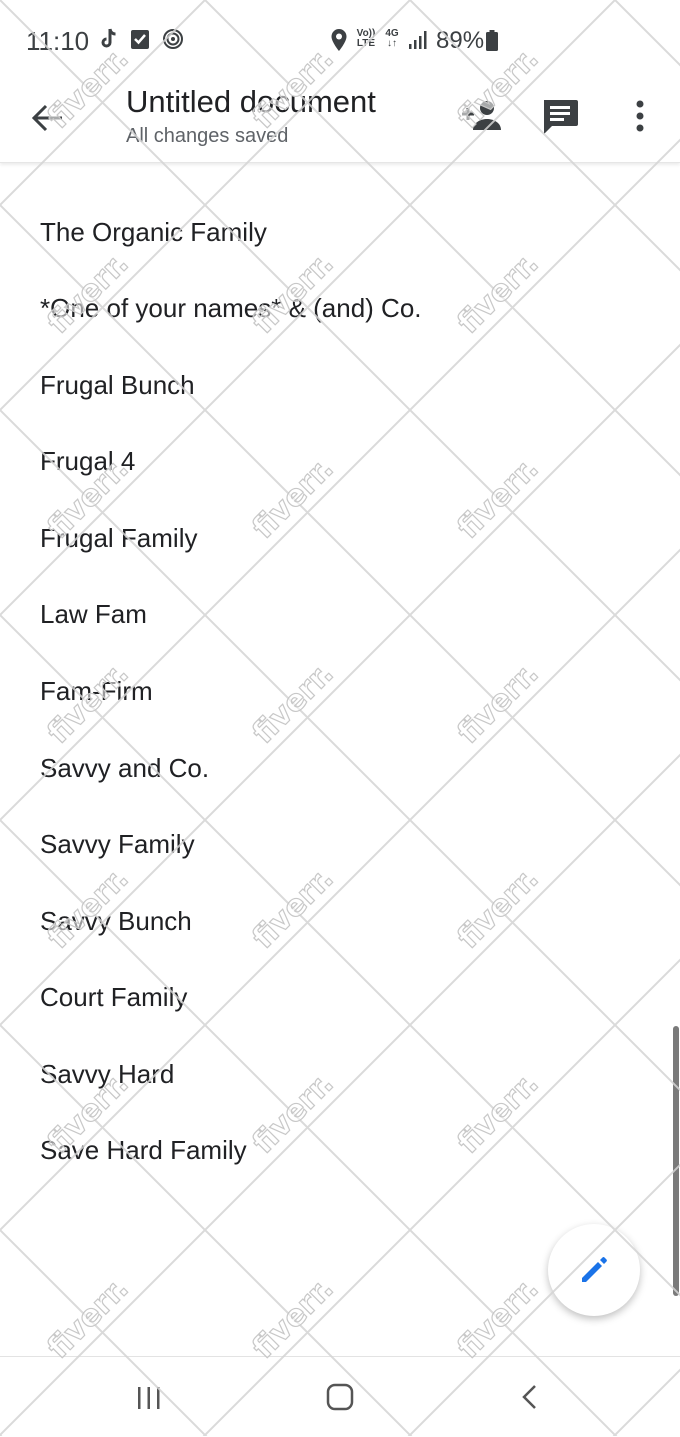 This screenshot has height=1437, width=680. I want to click on radar-icon, so click(173, 39).